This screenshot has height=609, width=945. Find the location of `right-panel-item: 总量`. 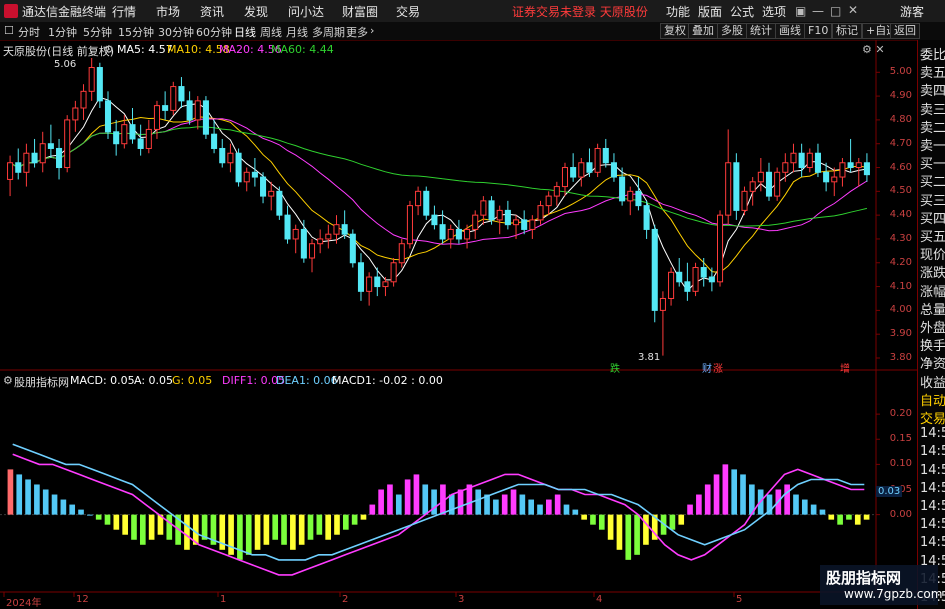

right-panel-item: 总量 is located at coordinates (932, 308).